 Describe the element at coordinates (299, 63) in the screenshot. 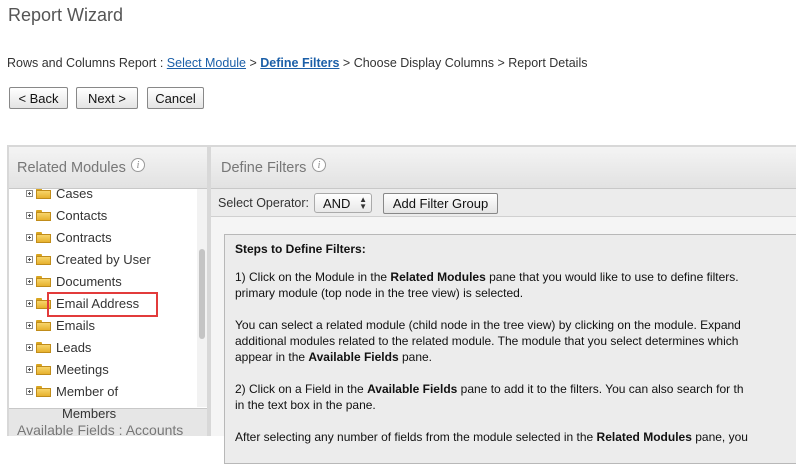

I see `breadcrumb-define-filters-link: Define Filters` at that location.